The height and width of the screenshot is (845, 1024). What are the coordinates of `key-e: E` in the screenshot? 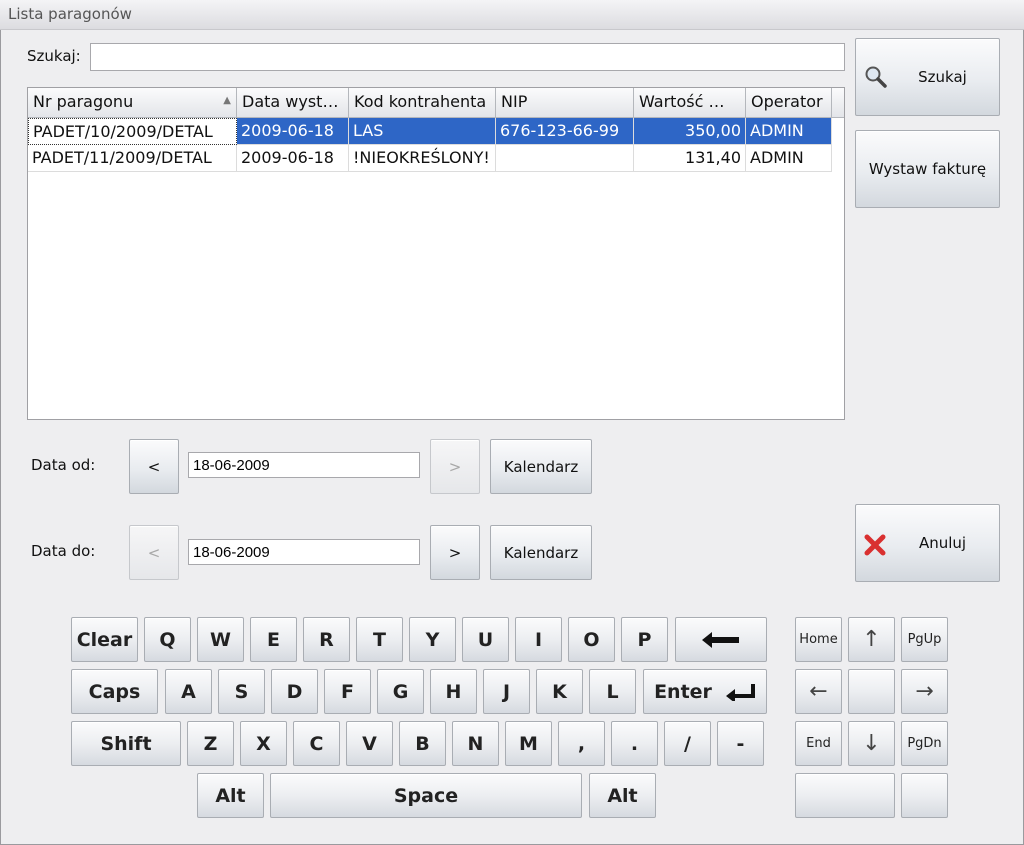 It's located at (273, 639).